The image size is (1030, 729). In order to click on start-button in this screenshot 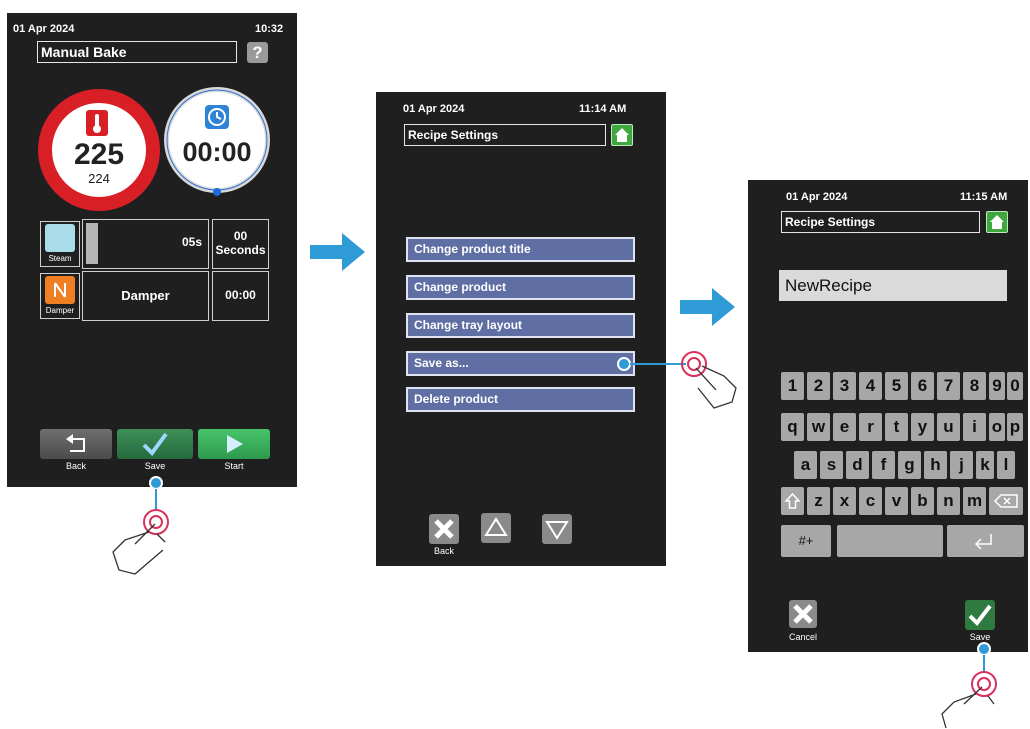, I will do `click(234, 444)`.